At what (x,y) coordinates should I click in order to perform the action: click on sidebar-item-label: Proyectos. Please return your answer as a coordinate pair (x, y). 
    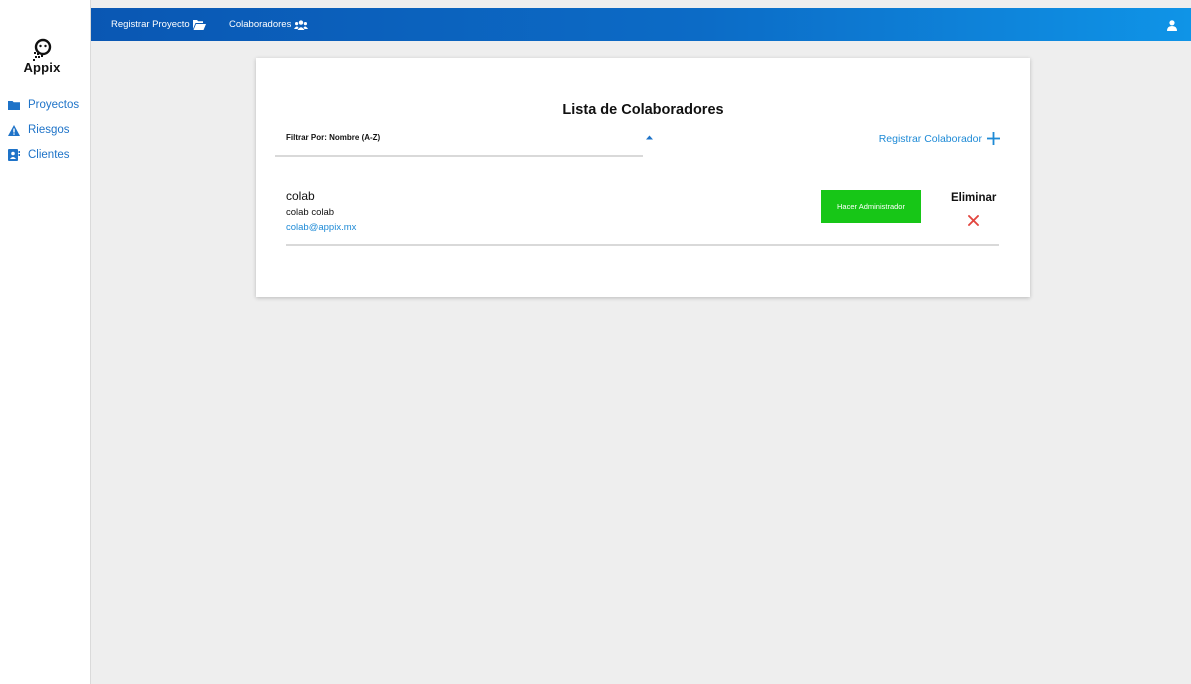
    Looking at the image, I should click on (54, 105).